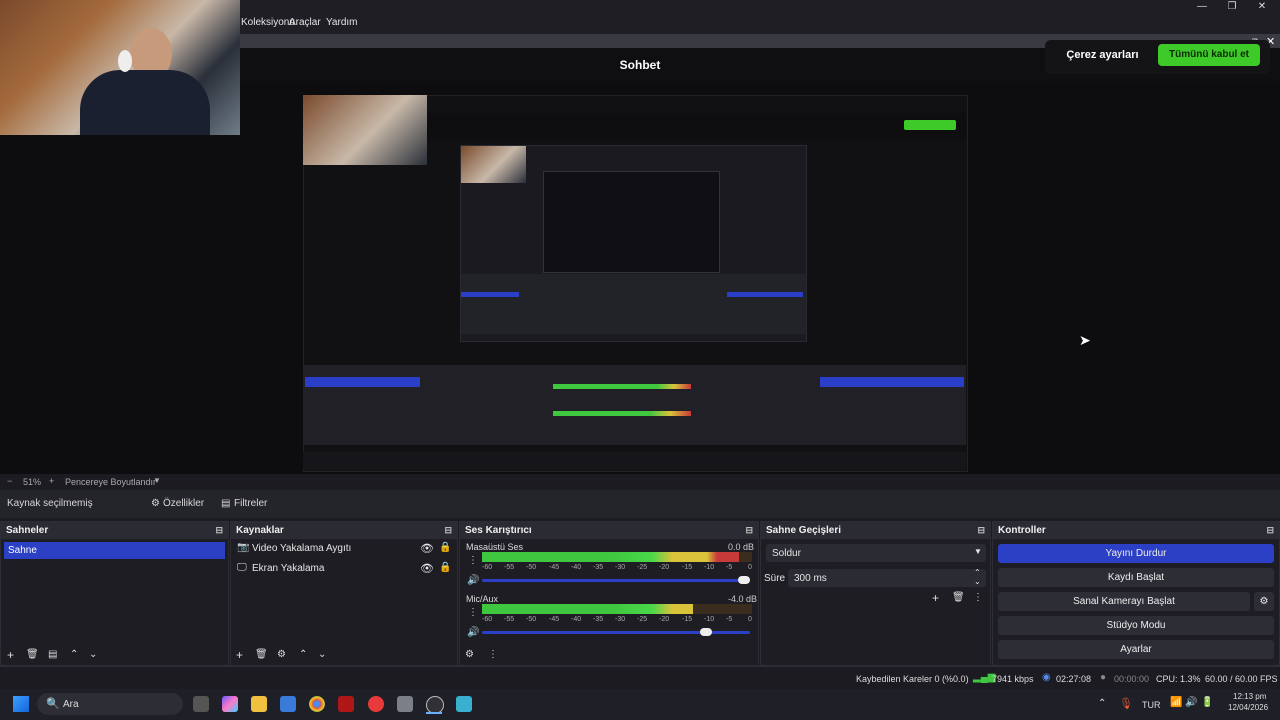 This screenshot has height=720, width=1280. Describe the element at coordinates (935, 598) in the screenshot. I see `add-transition-icon: +` at that location.